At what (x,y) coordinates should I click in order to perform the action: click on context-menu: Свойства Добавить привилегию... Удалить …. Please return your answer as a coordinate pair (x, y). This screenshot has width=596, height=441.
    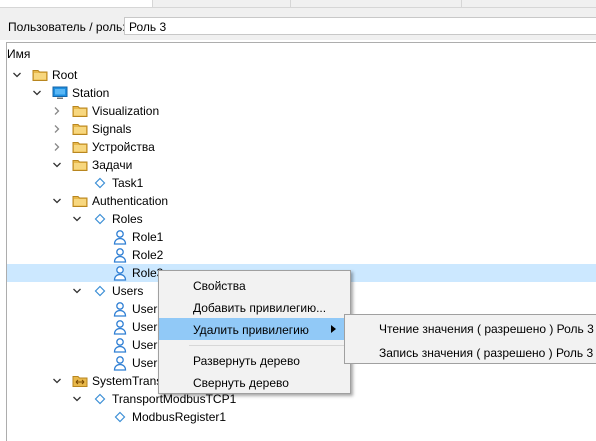
    Looking at the image, I should click on (254, 332).